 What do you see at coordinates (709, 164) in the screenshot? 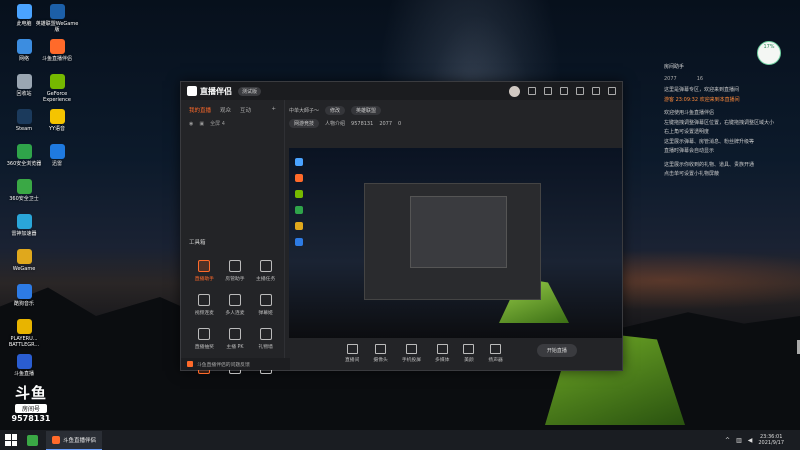
I see `chat-message: 这里展示你收到的礼物、道具、贵族开通` at bounding box center [709, 164].